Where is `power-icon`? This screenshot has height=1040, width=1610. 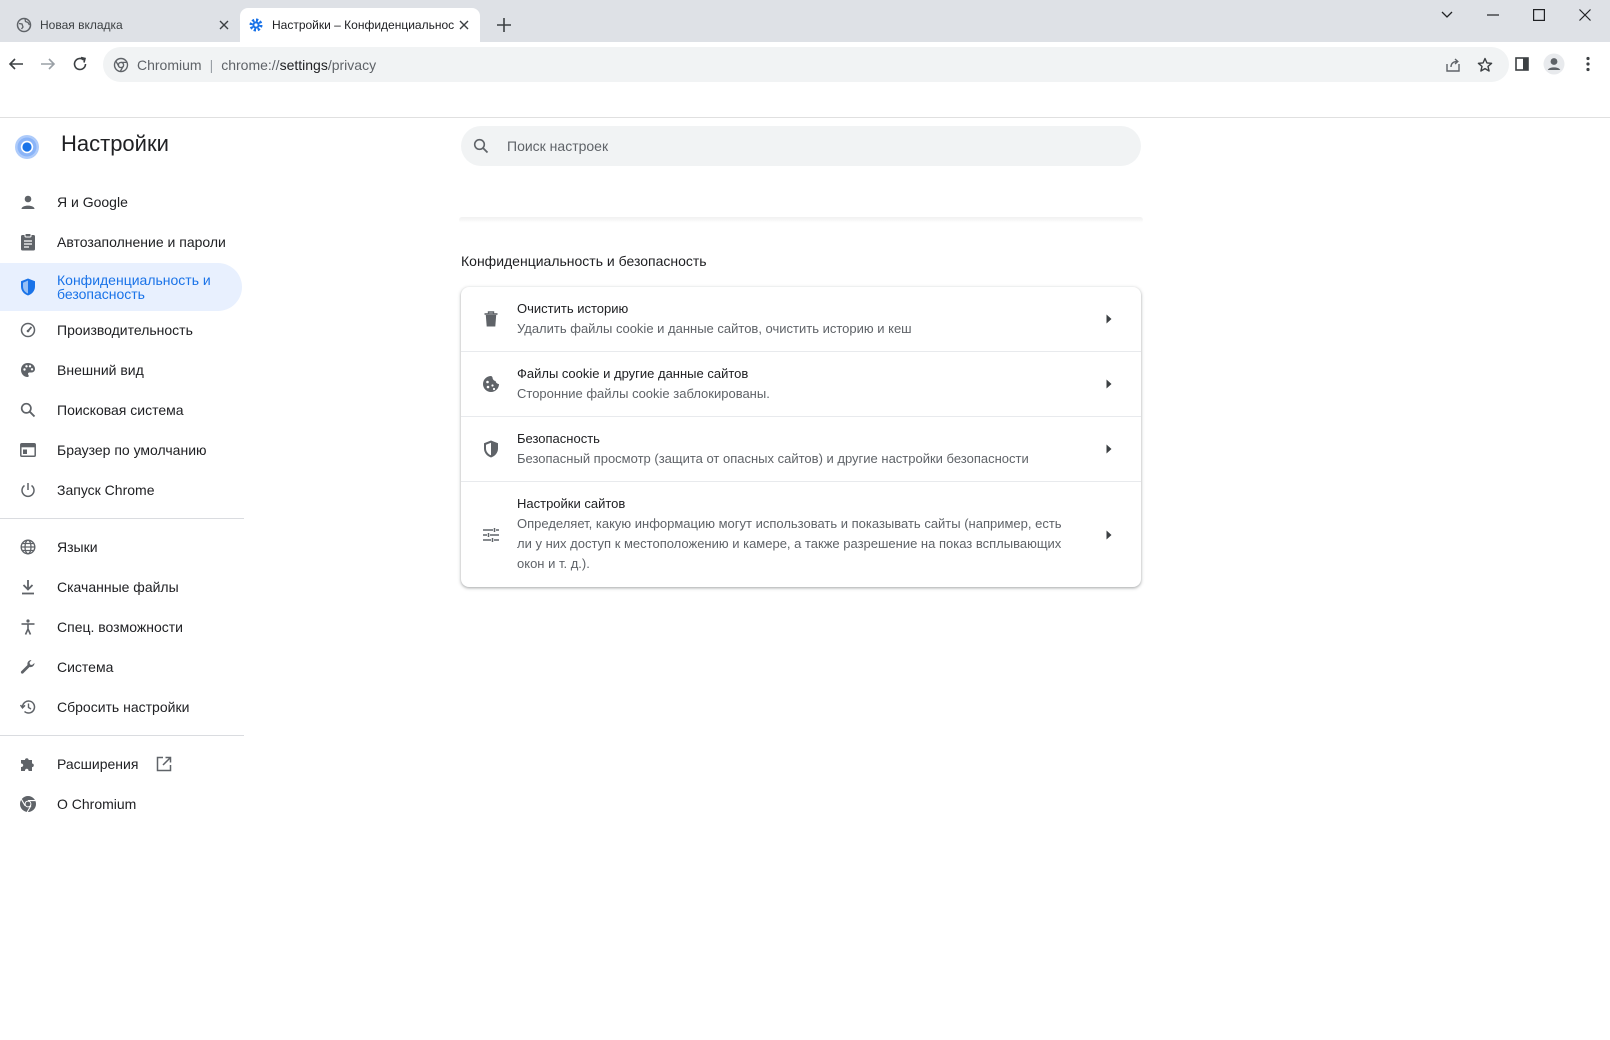 power-icon is located at coordinates (28, 490).